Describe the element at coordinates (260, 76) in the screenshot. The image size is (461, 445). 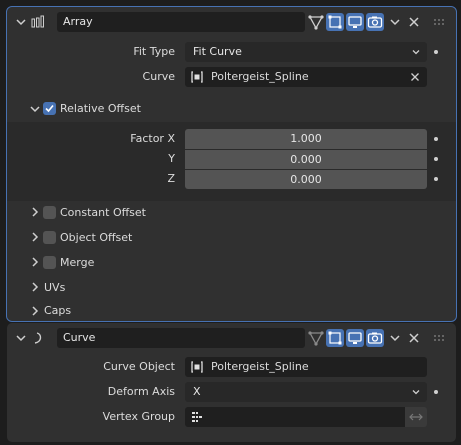
I see `curve-value: Poltergeist_Spline` at that location.